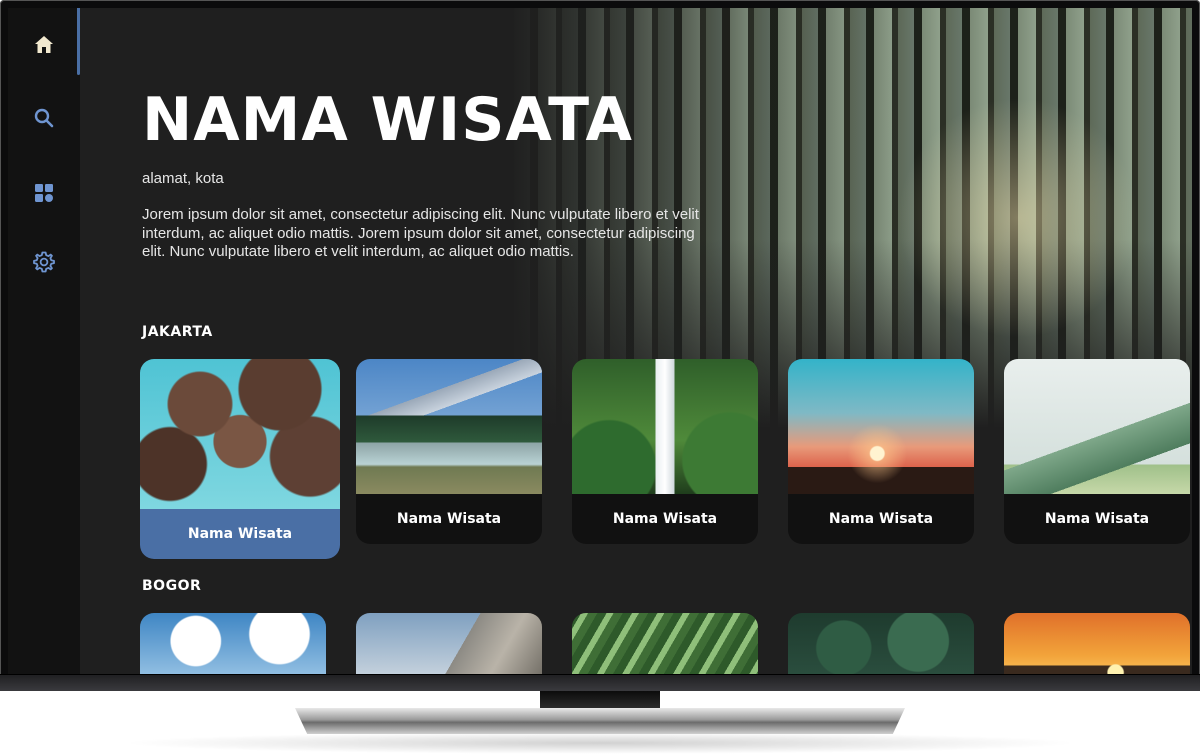  I want to click on search-icon, so click(44, 118).